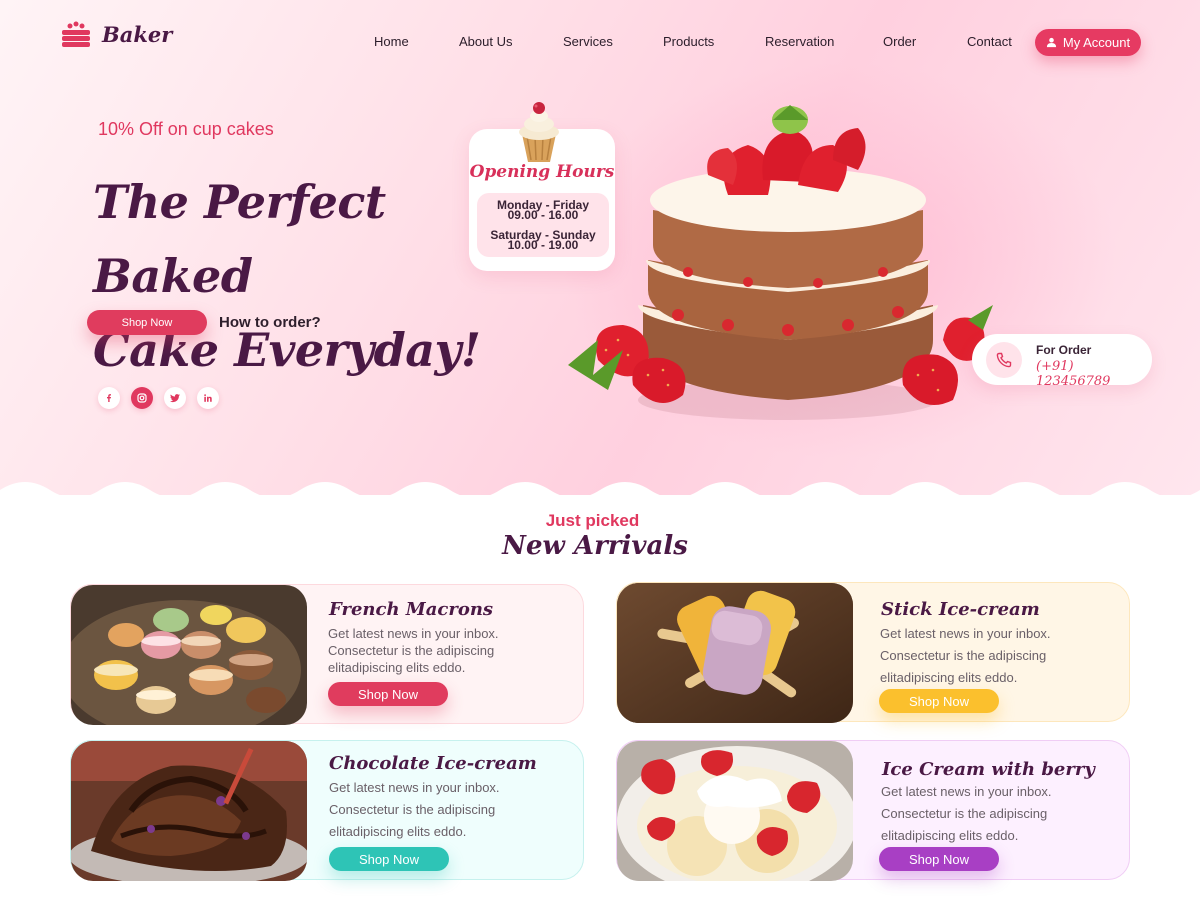 Image resolution: width=1200 pixels, height=900 pixels. I want to click on my-account-label: My Account, so click(1096, 42).